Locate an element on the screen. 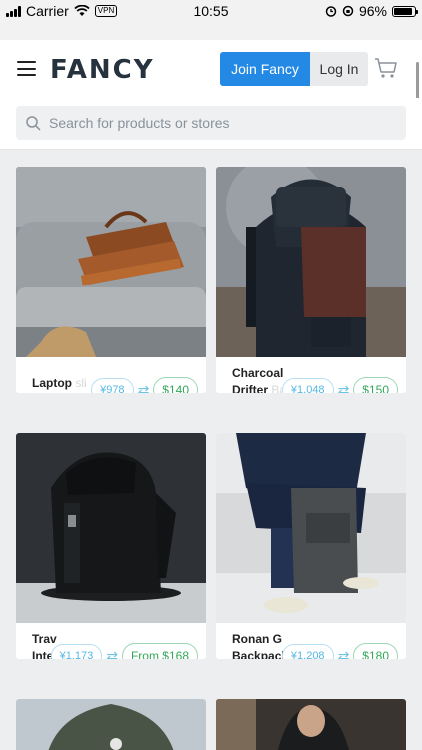 The image size is (422, 750). original-price: ¥1,173 is located at coordinates (76, 651).